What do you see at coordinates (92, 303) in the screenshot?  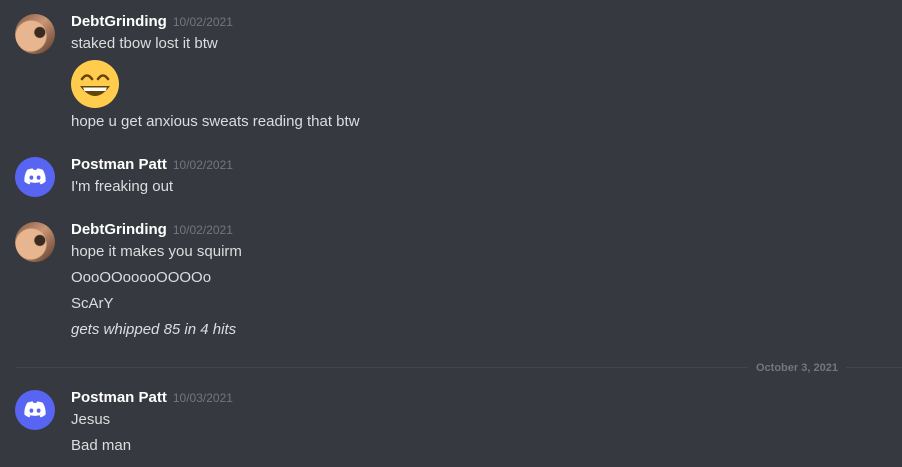 I see `message-text: ScArY` at bounding box center [92, 303].